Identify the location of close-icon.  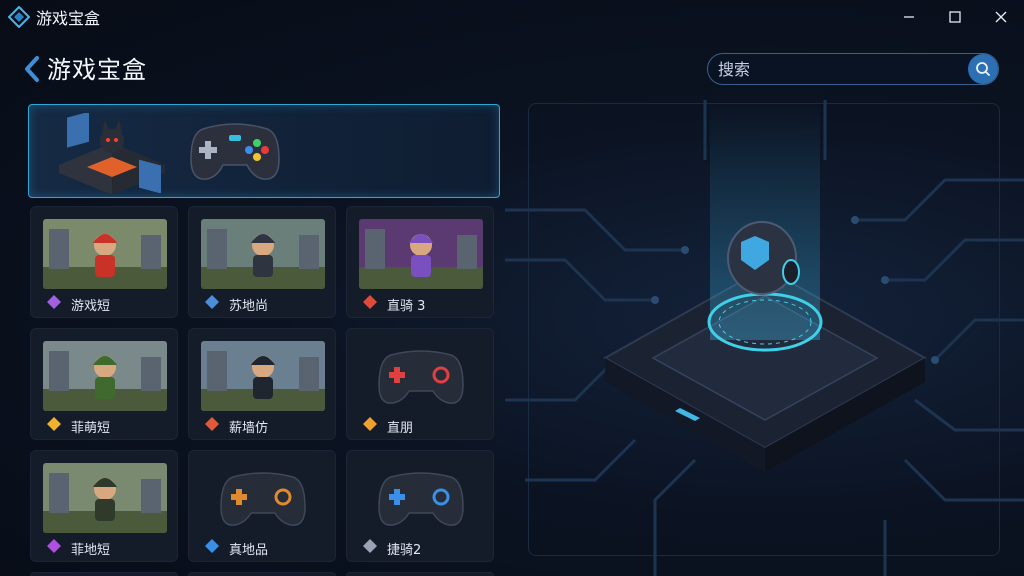
(1001, 17).